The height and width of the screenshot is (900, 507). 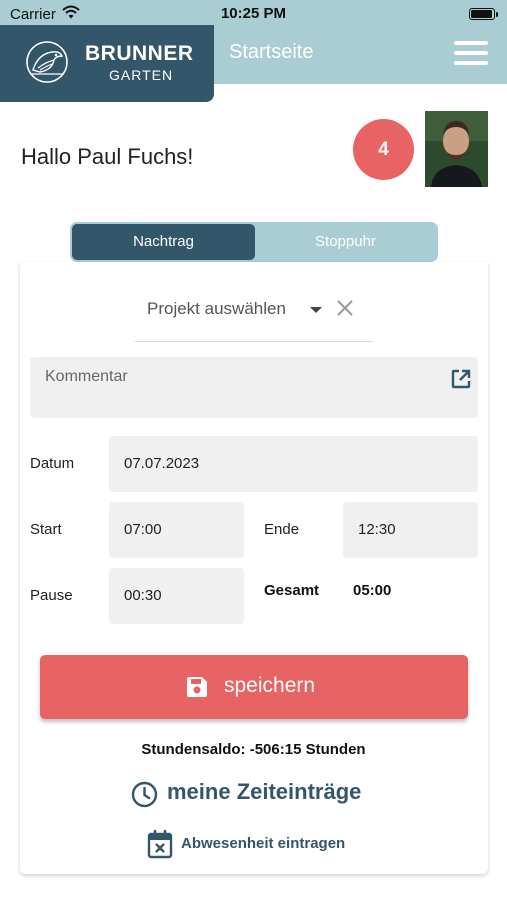 What do you see at coordinates (383, 149) in the screenshot?
I see `notification-badge: 4` at bounding box center [383, 149].